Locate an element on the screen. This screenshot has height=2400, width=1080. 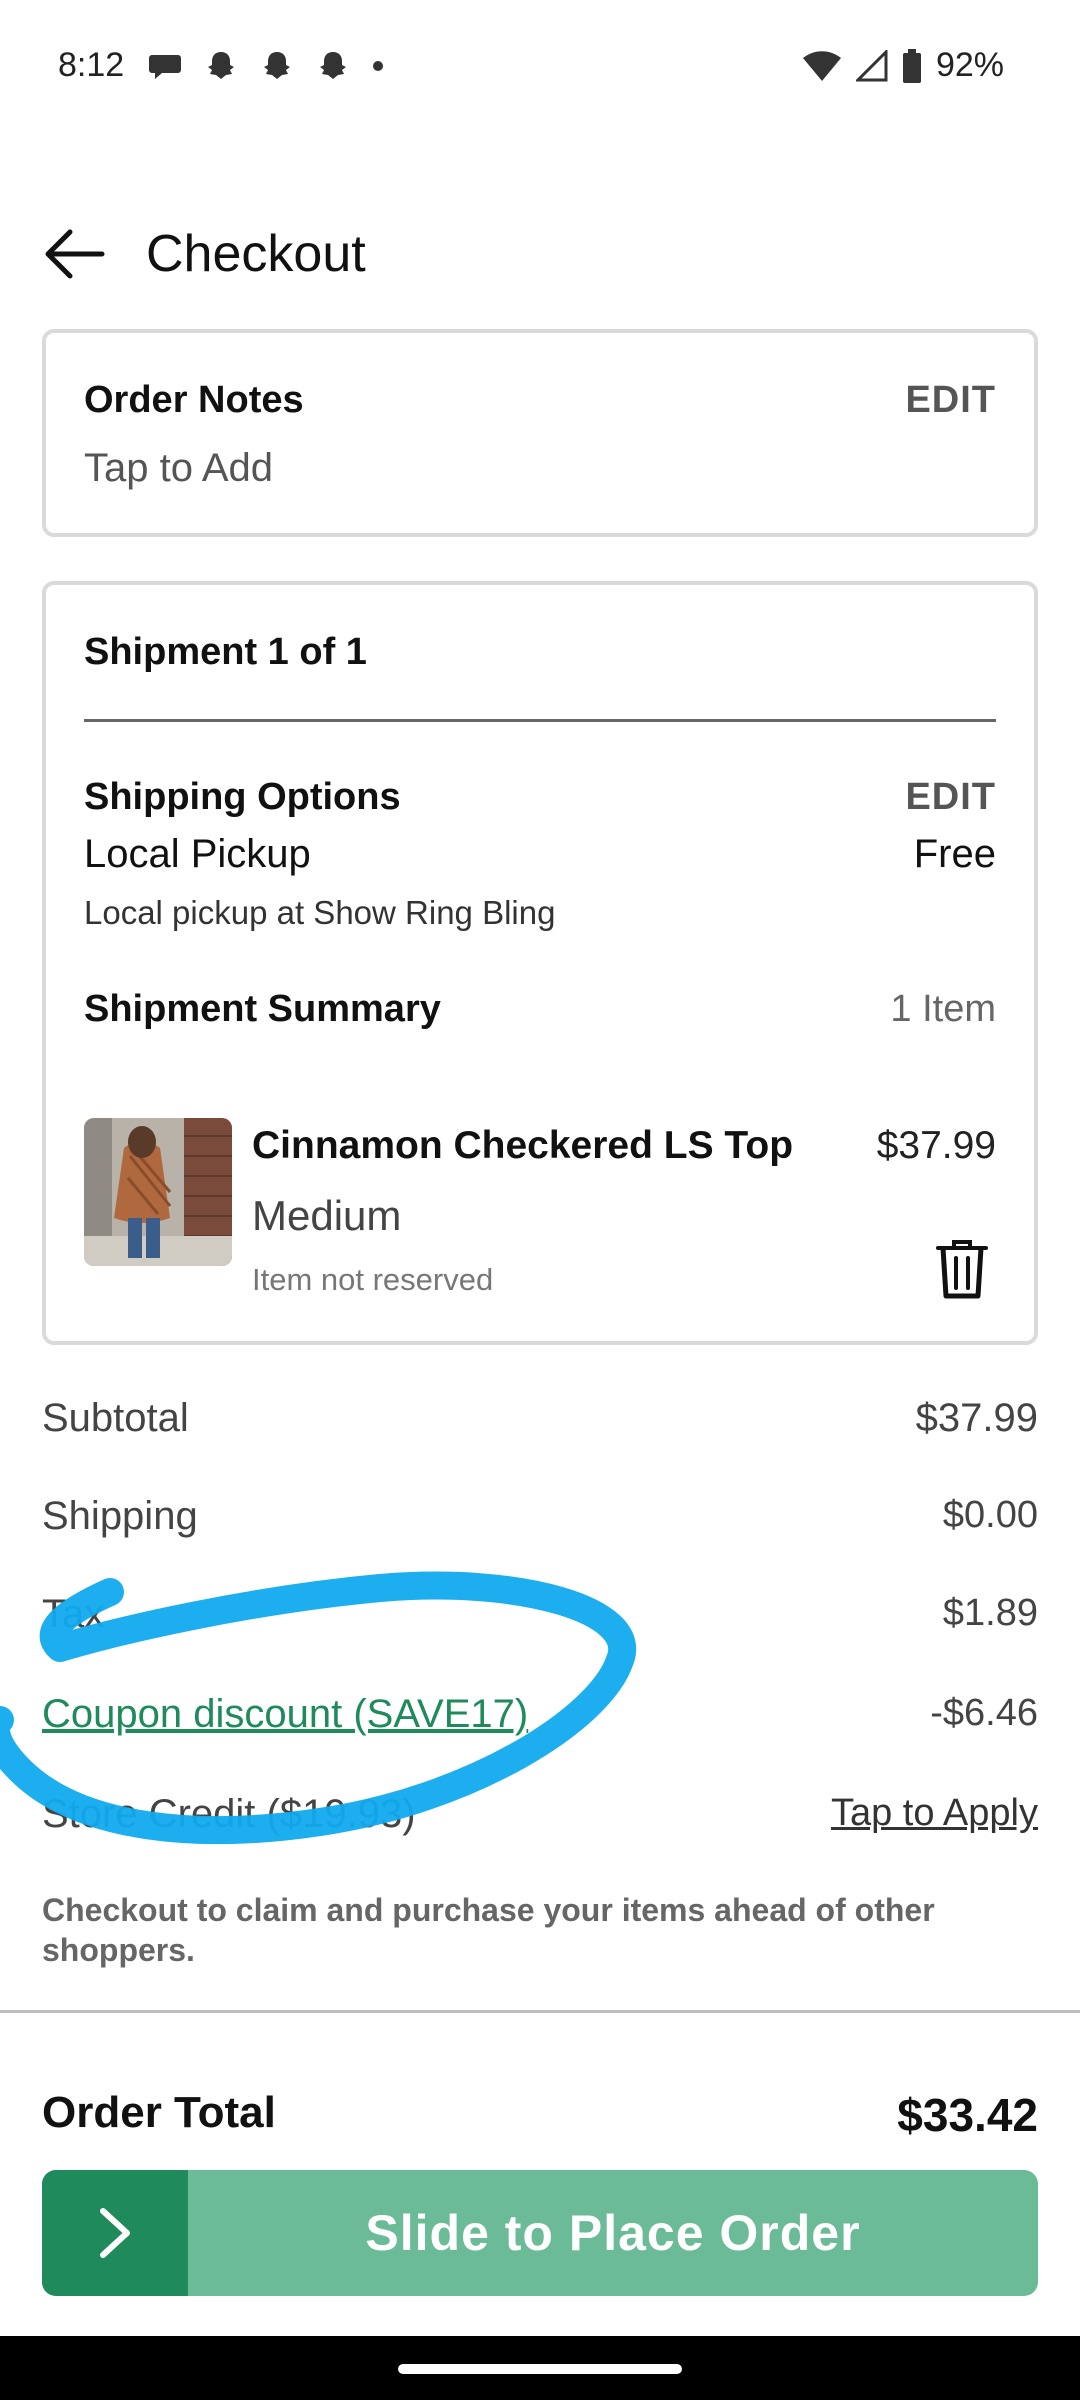
slide-to-place-order: Slide to Place Order is located at coordinates (540, 2233).